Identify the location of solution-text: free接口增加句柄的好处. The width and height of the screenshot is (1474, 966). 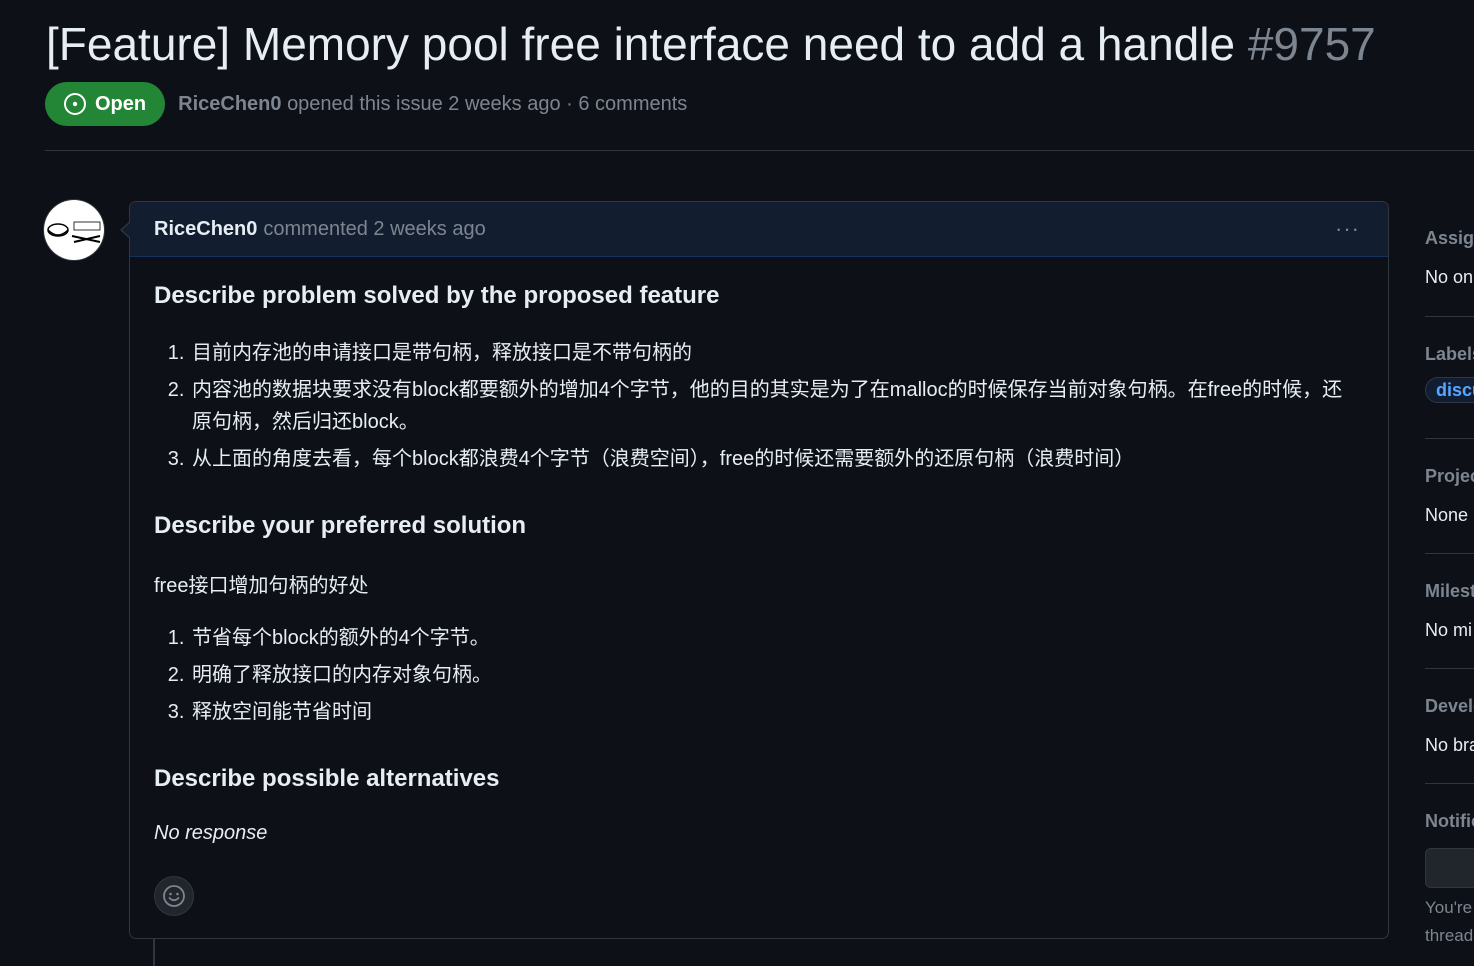
(261, 586).